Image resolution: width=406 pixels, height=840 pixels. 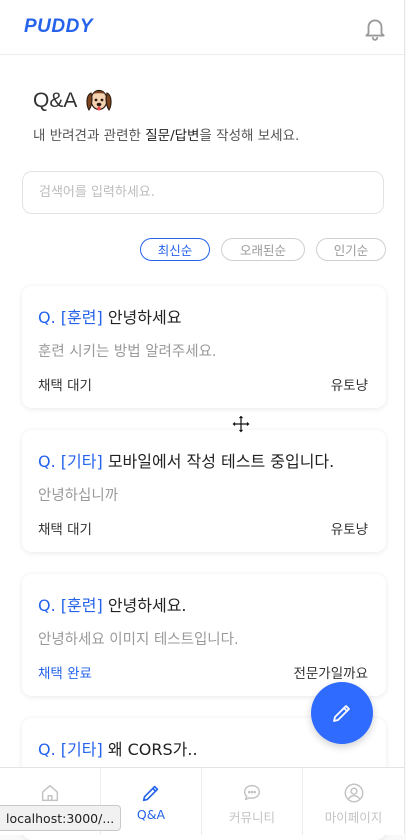 I want to click on search-input, so click(x=203, y=192).